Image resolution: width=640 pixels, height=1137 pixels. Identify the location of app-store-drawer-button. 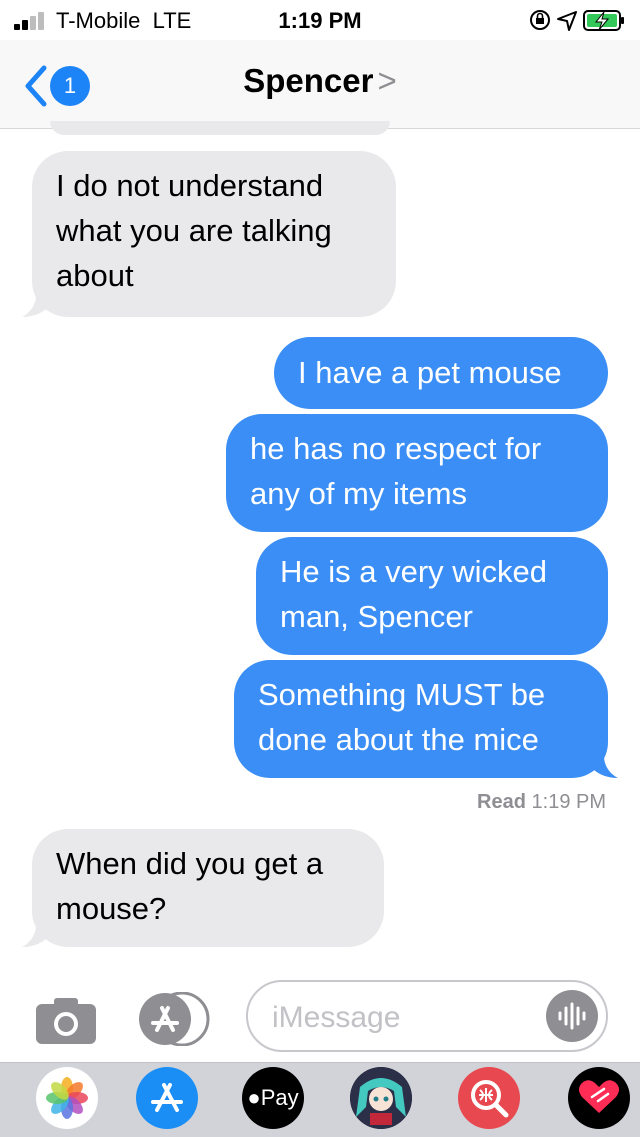
(167, 1098).